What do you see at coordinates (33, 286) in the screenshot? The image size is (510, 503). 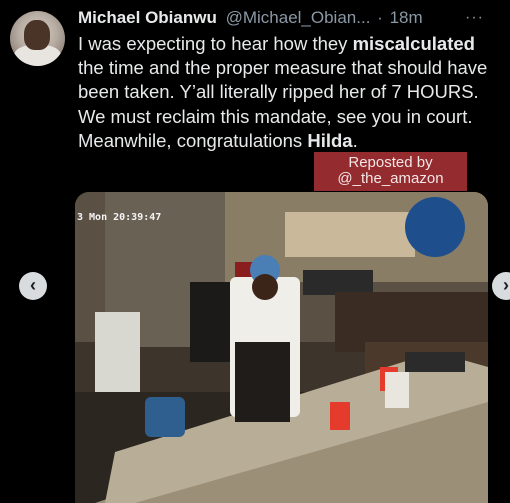 I see `chevron-left-icon: ‹` at bounding box center [33, 286].